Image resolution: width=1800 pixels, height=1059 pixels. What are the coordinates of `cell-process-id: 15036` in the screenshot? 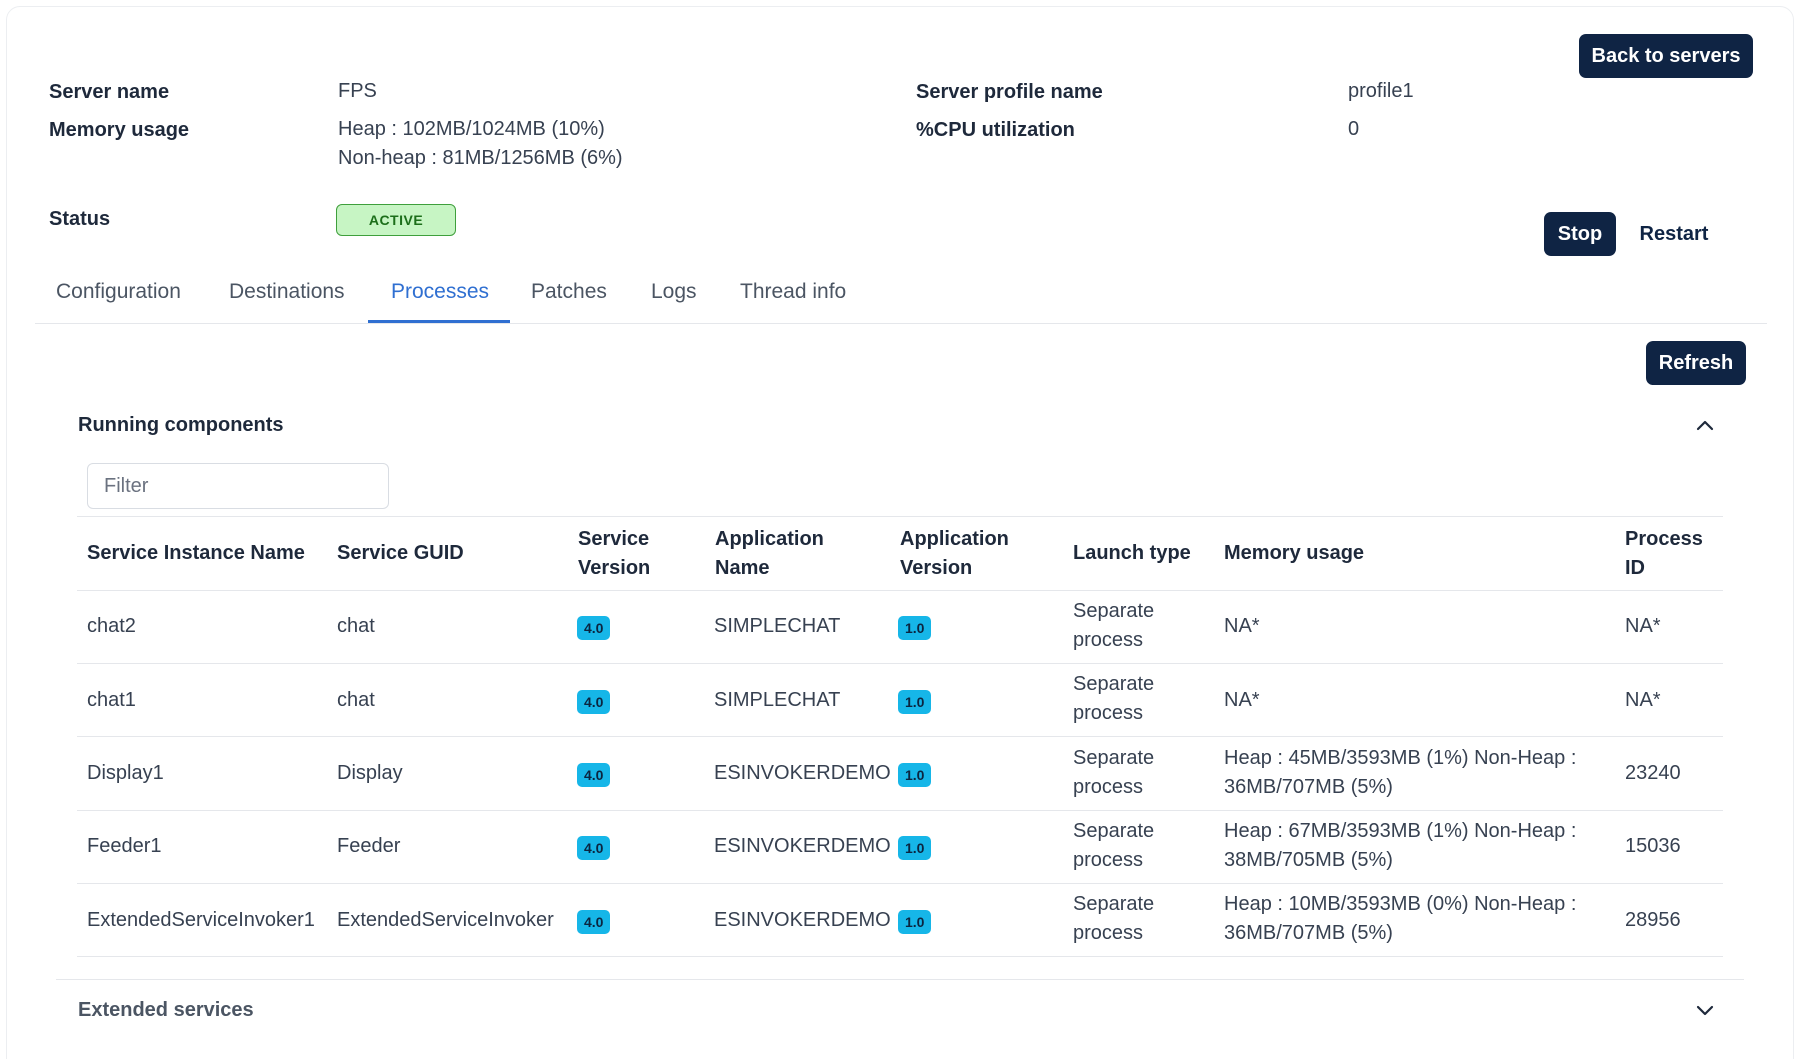 It's located at (1653, 846).